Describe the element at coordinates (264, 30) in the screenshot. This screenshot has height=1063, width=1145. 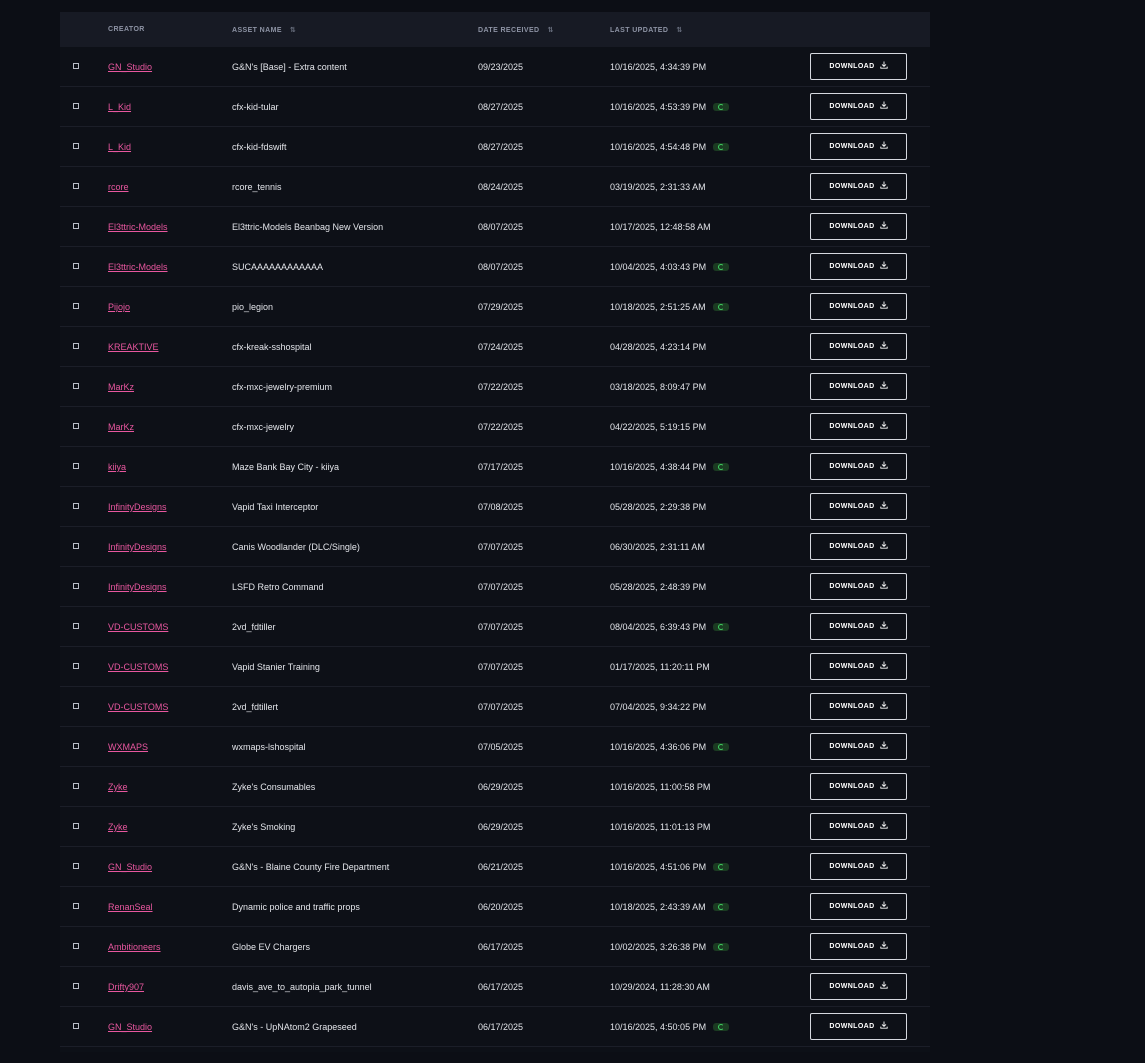
I see `header-asset-name: ASSET NAME ⇅` at that location.